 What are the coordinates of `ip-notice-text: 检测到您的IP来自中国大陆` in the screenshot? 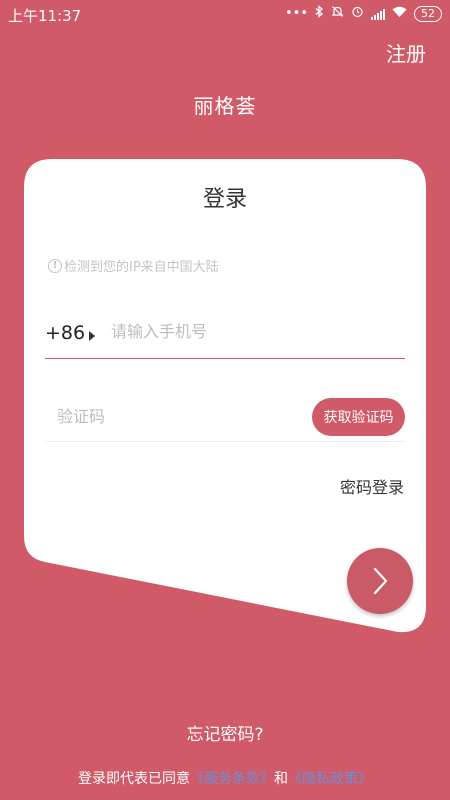 It's located at (141, 267).